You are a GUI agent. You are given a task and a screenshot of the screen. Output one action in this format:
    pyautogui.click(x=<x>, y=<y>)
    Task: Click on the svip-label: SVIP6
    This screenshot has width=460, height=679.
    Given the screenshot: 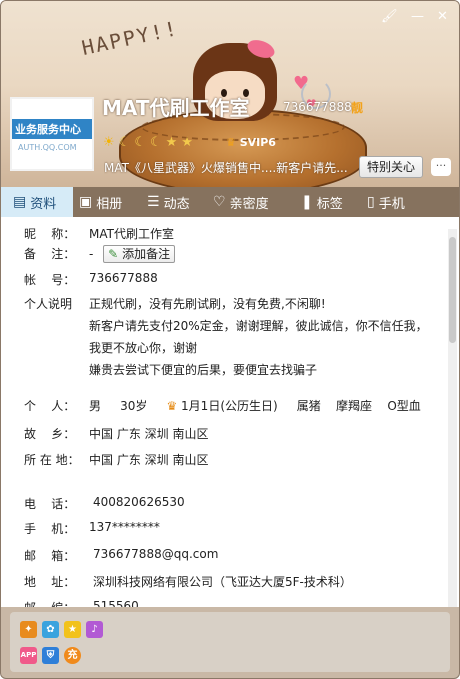 What is the action you would take?
    pyautogui.click(x=257, y=142)
    